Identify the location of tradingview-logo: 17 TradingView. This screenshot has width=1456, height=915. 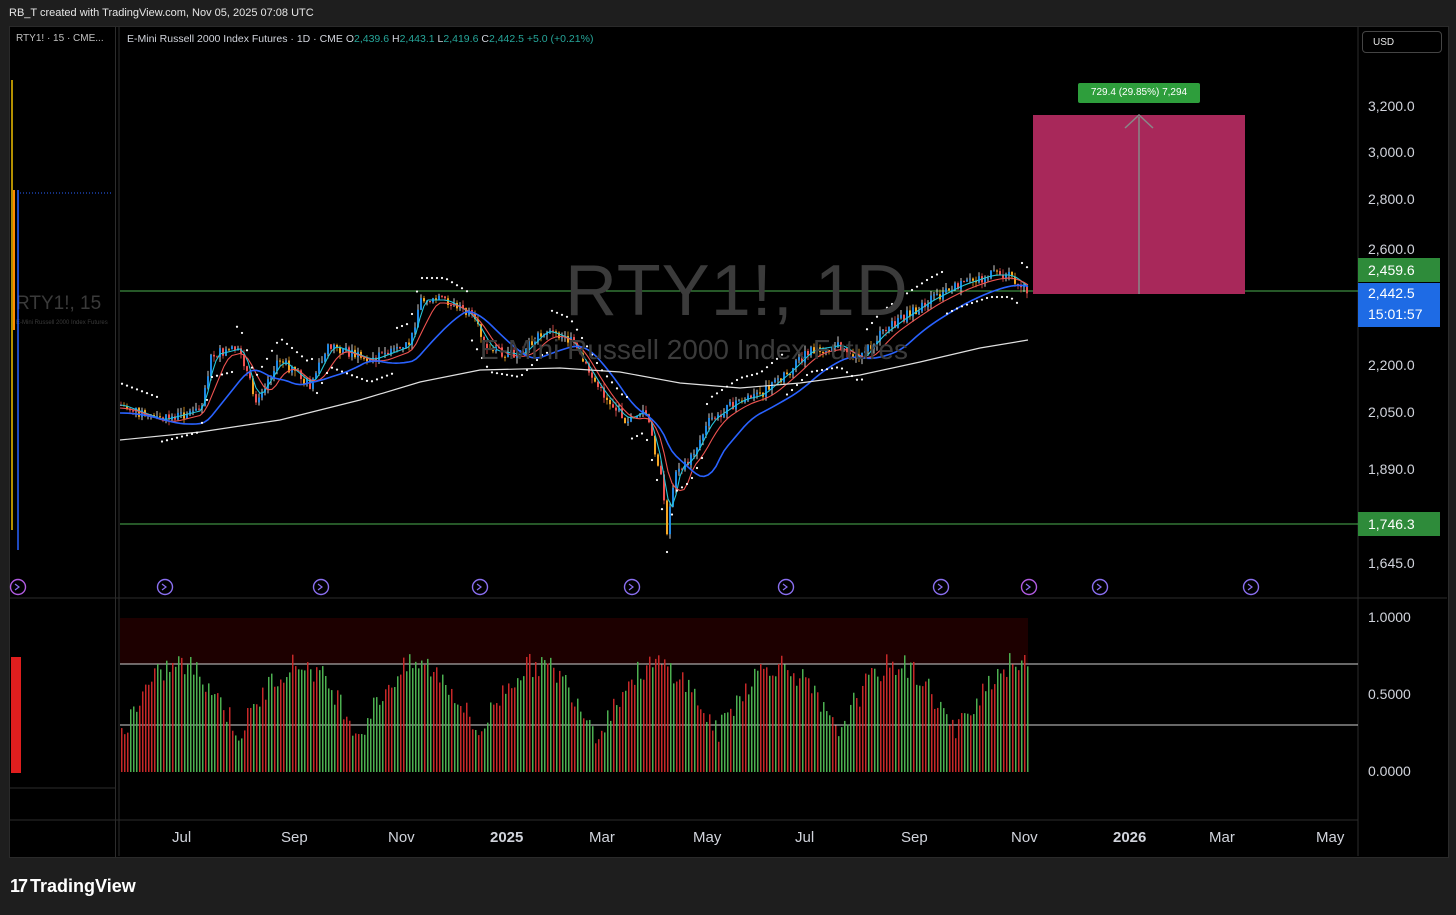
(73, 886).